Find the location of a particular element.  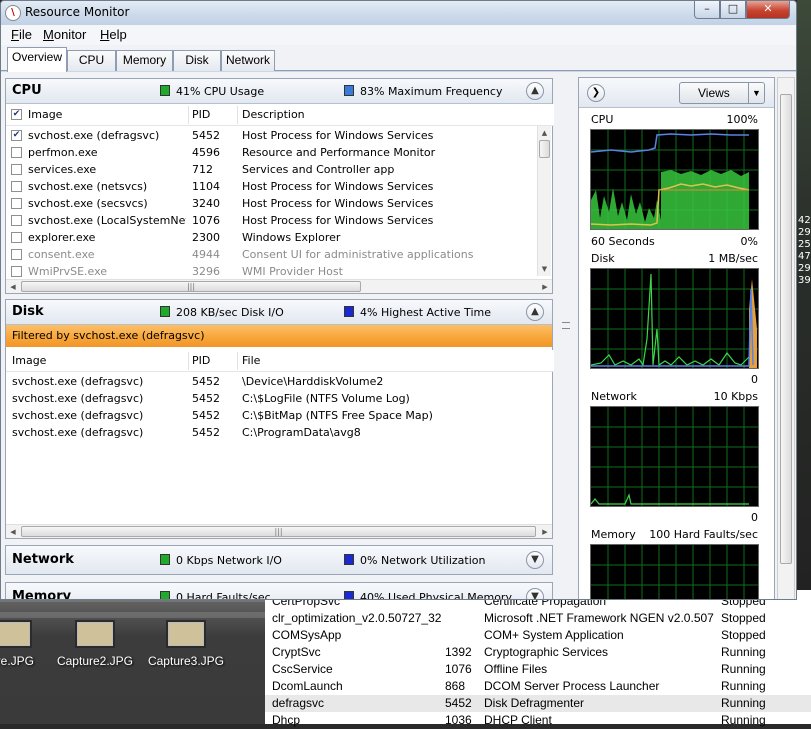

cpu-list-hscrollbar: ◀ ||| ▶ is located at coordinates (279, 286).